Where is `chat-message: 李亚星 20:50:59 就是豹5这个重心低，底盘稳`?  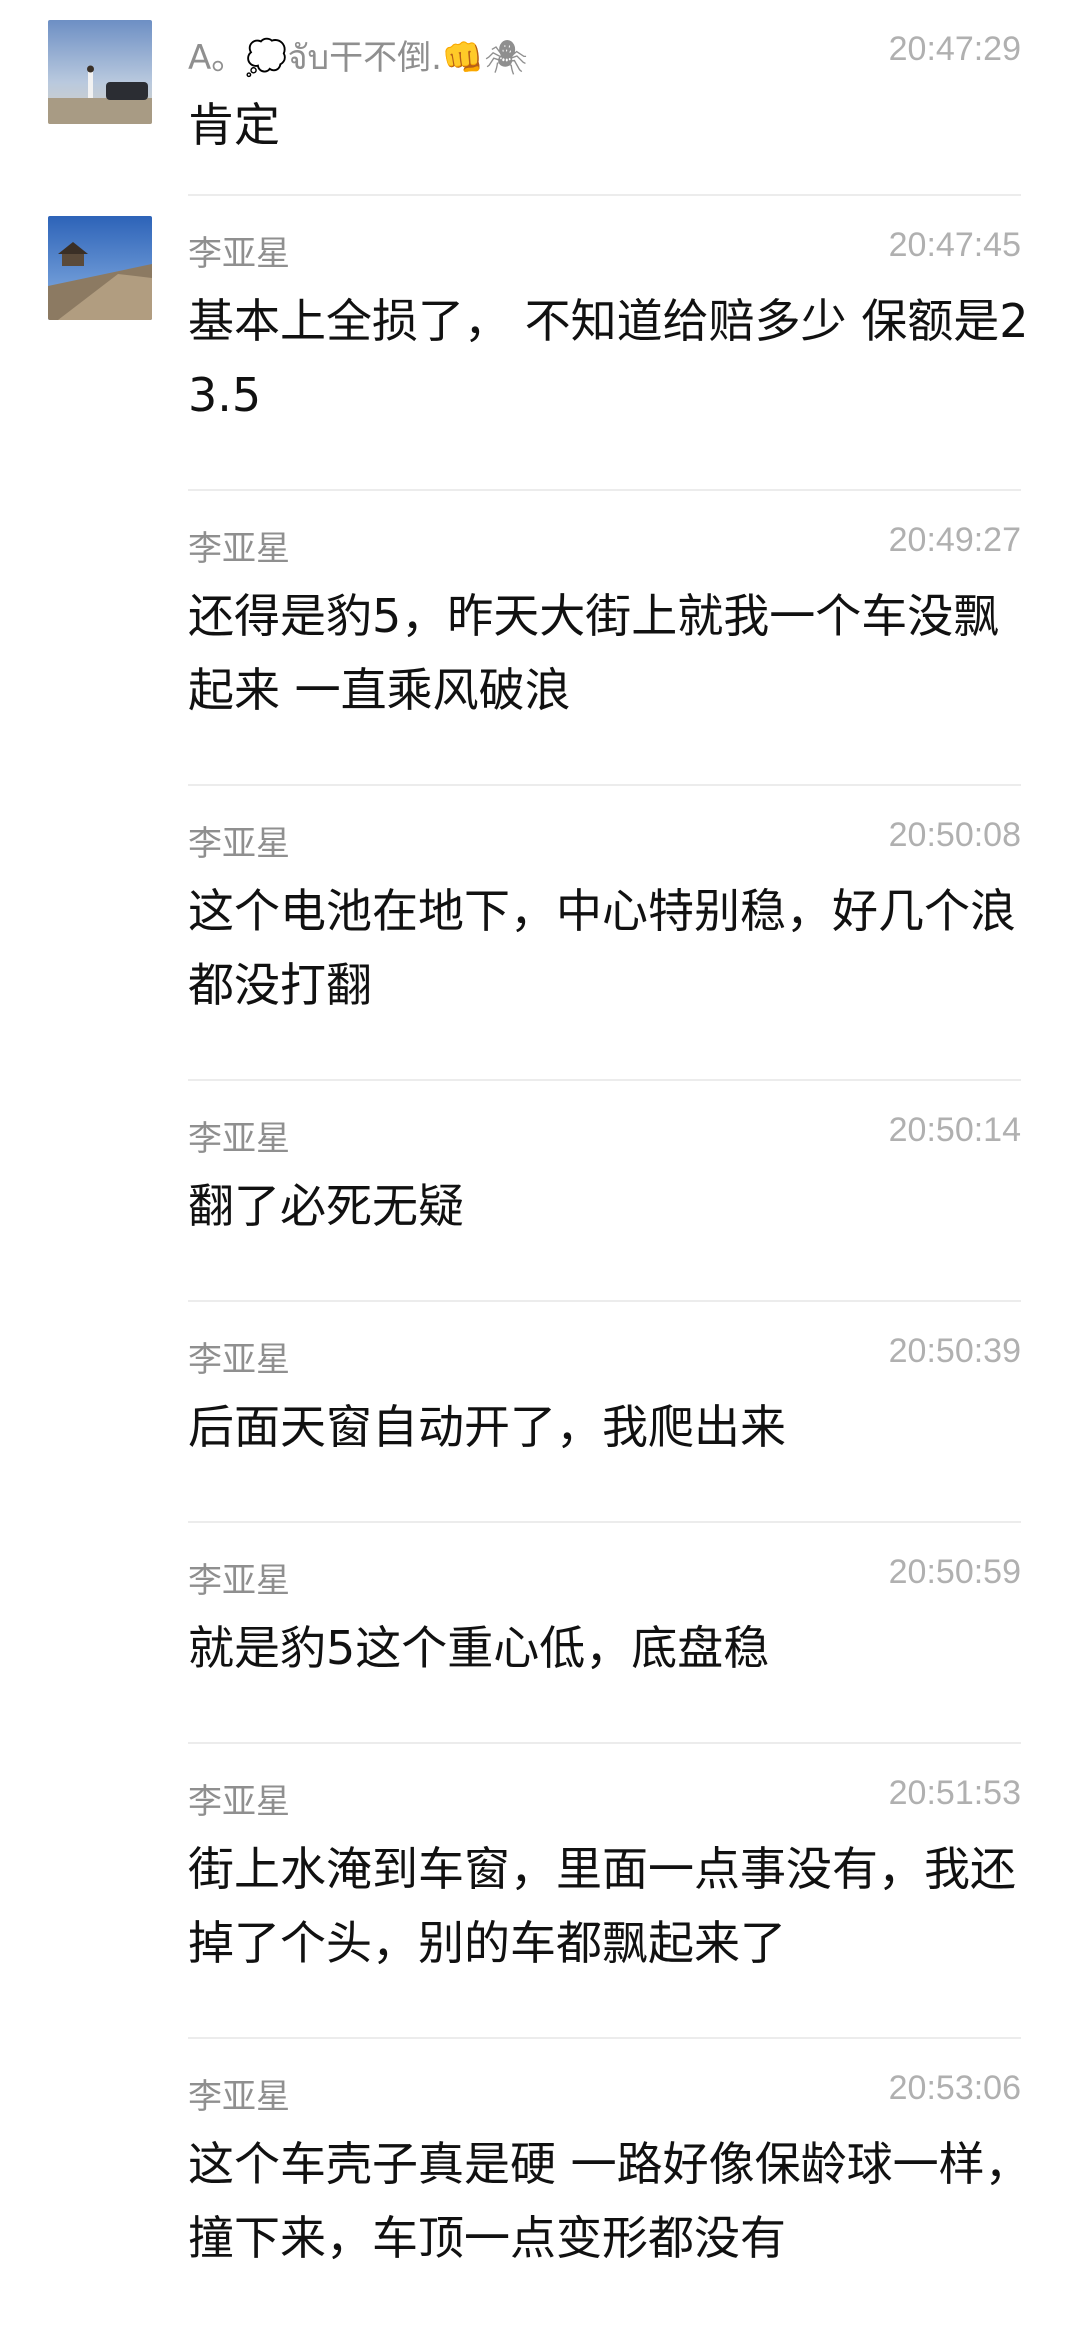 chat-message: 李亚星 20:50:59 就是豹5这个重心低，底盘稳 is located at coordinates (540, 1633).